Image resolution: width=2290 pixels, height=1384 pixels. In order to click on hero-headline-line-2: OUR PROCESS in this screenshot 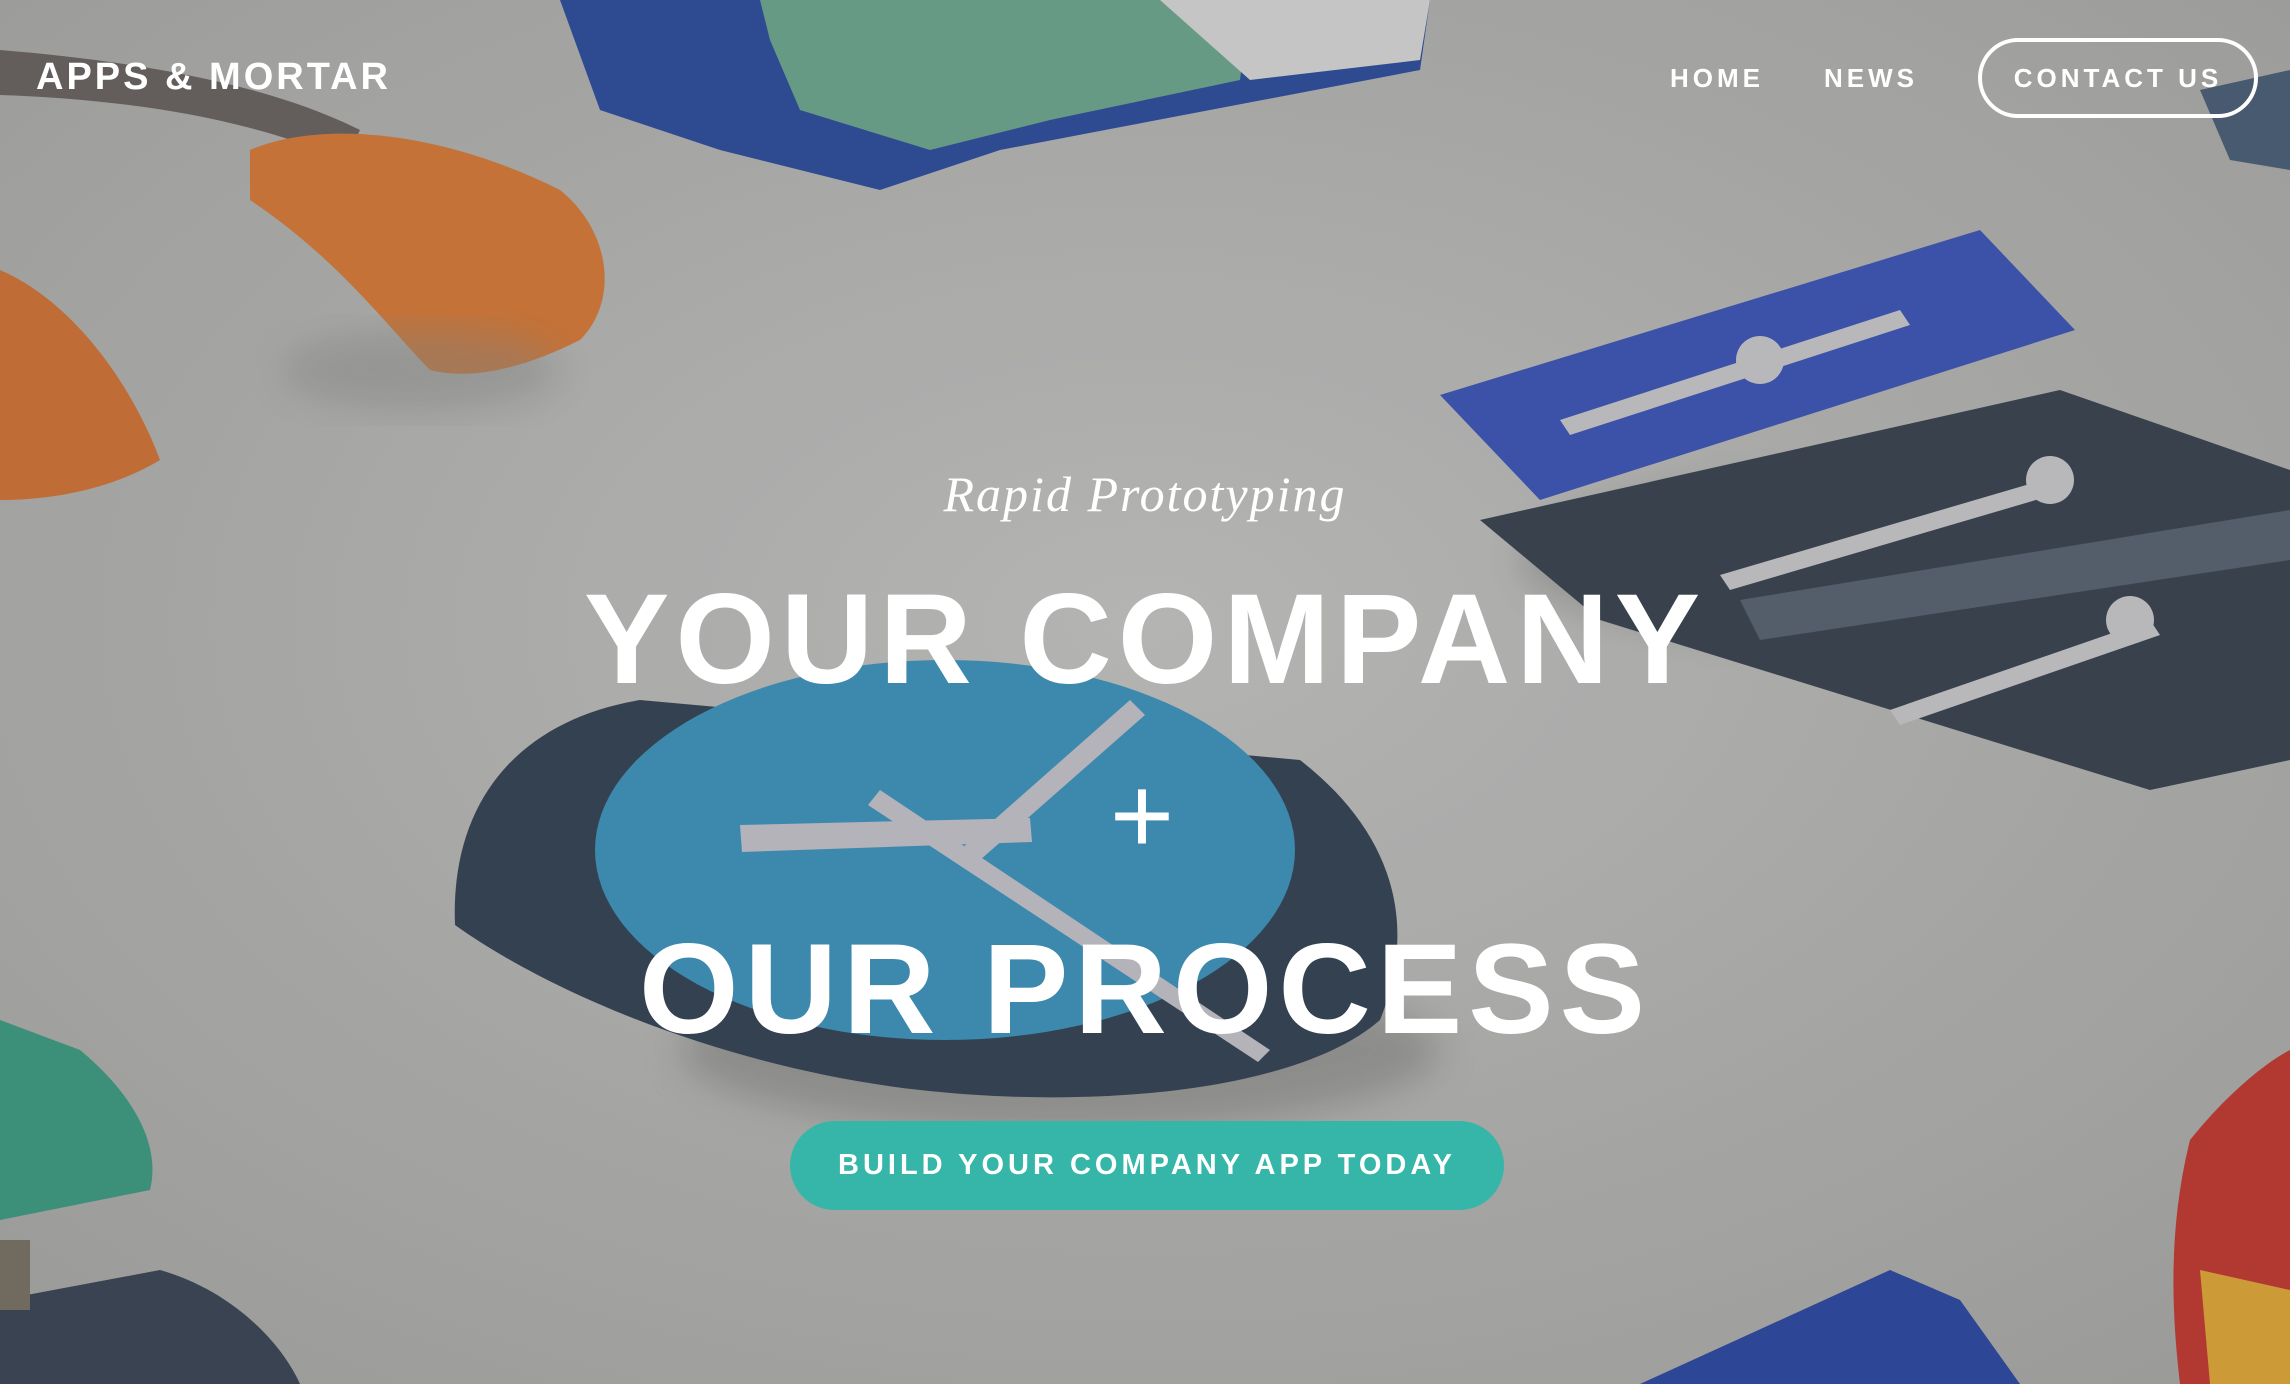, I will do `click(1145, 989)`.